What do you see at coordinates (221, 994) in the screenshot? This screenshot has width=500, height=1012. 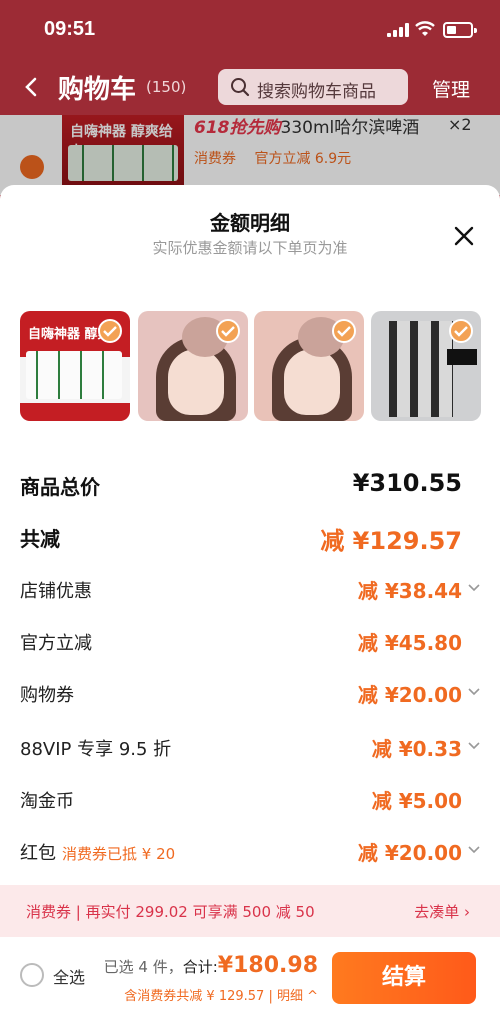 I see `discount-detail-toggle: 含消费券共减 ¥ 129.57 | 明细 ^` at bounding box center [221, 994].